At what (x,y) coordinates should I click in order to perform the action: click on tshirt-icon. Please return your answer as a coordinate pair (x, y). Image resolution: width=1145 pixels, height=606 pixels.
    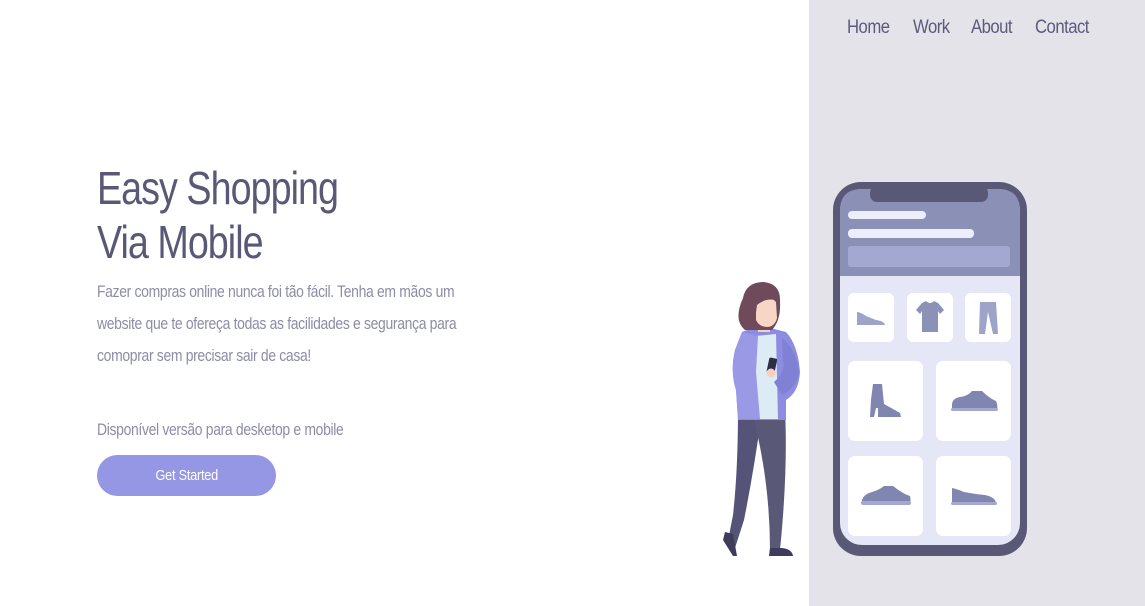
    Looking at the image, I should click on (930, 317).